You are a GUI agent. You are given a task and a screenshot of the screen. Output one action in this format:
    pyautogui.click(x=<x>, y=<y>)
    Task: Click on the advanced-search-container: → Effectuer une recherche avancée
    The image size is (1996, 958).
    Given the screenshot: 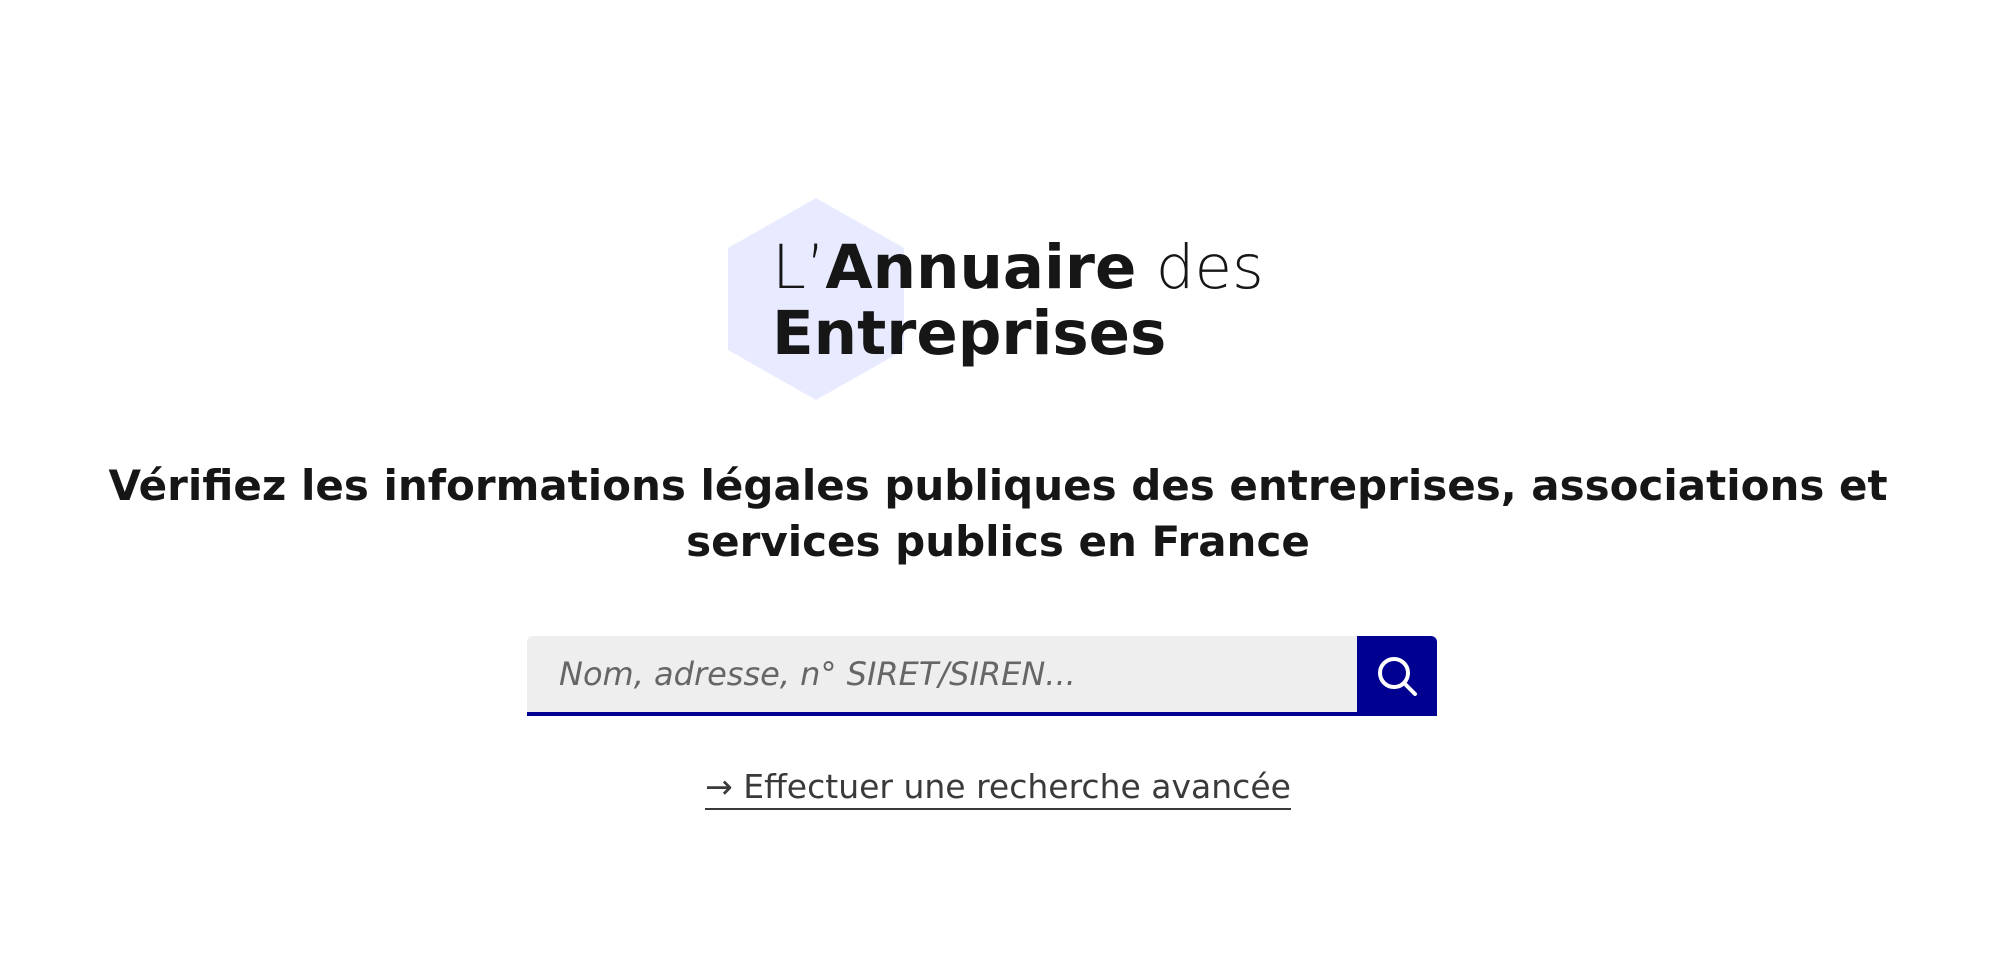 What is the action you would take?
    pyautogui.click(x=998, y=787)
    